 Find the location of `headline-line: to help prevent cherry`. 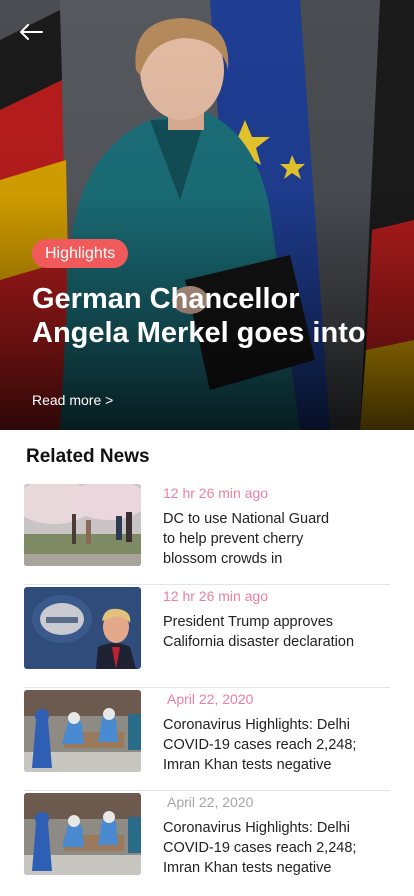

headline-line: to help prevent cherry is located at coordinates (233, 539).